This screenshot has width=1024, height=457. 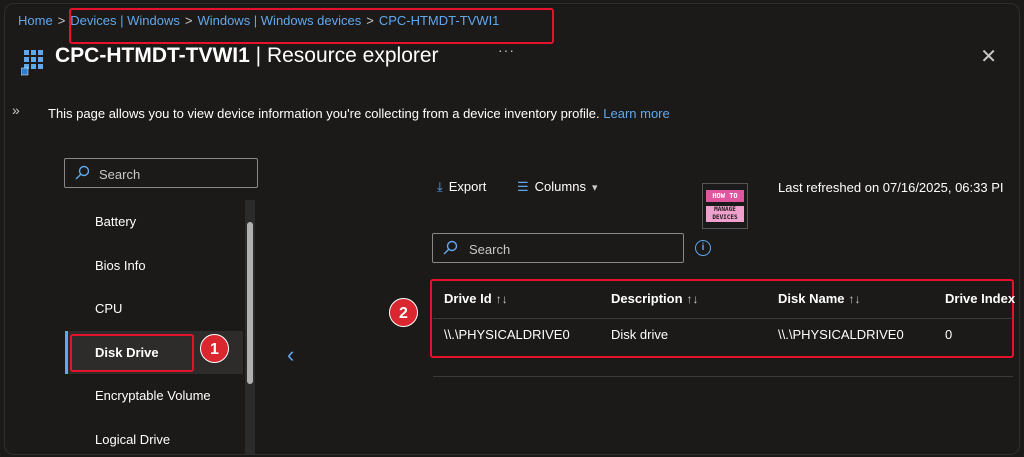 I want to click on nav-item-bios-info: Bios Info, so click(x=154, y=266).